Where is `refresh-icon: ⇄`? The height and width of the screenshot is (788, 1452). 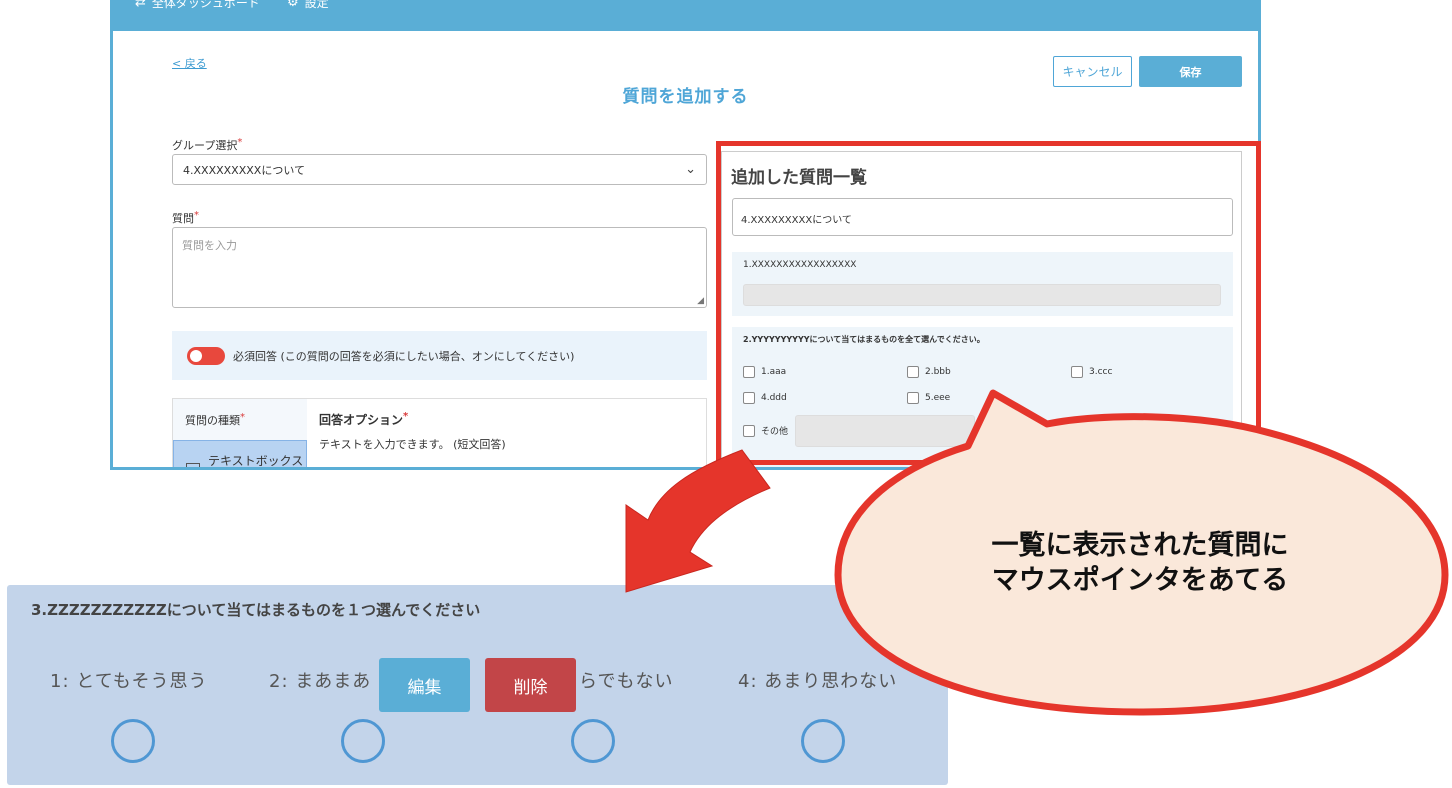
refresh-icon: ⇄ is located at coordinates (140, 5).